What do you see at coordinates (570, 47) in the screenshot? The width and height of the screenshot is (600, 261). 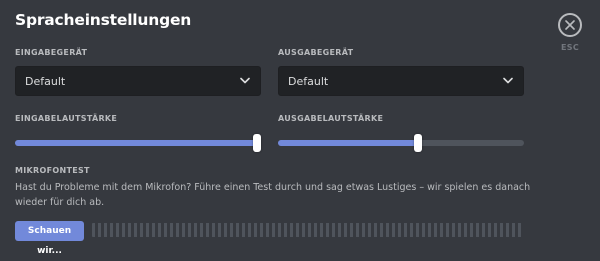 I see `esc-label: ESC` at bounding box center [570, 47].